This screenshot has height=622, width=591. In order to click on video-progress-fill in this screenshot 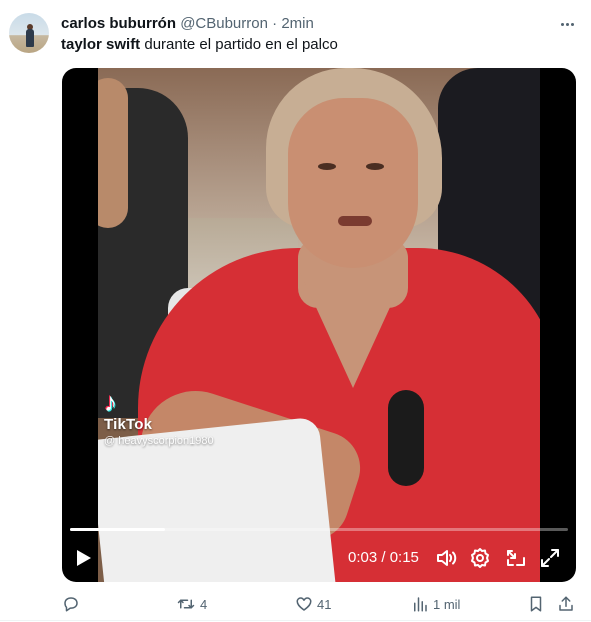, I will do `click(117, 529)`.